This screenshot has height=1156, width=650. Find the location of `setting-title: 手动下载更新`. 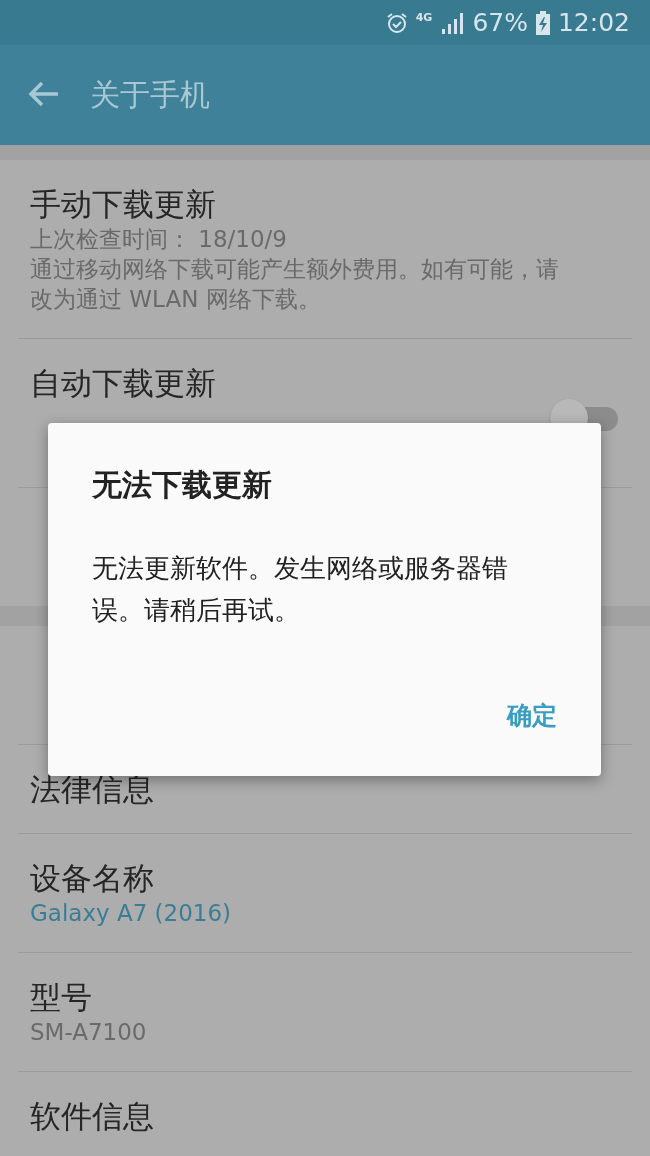

setting-title: 手动下载更新 is located at coordinates (123, 204).